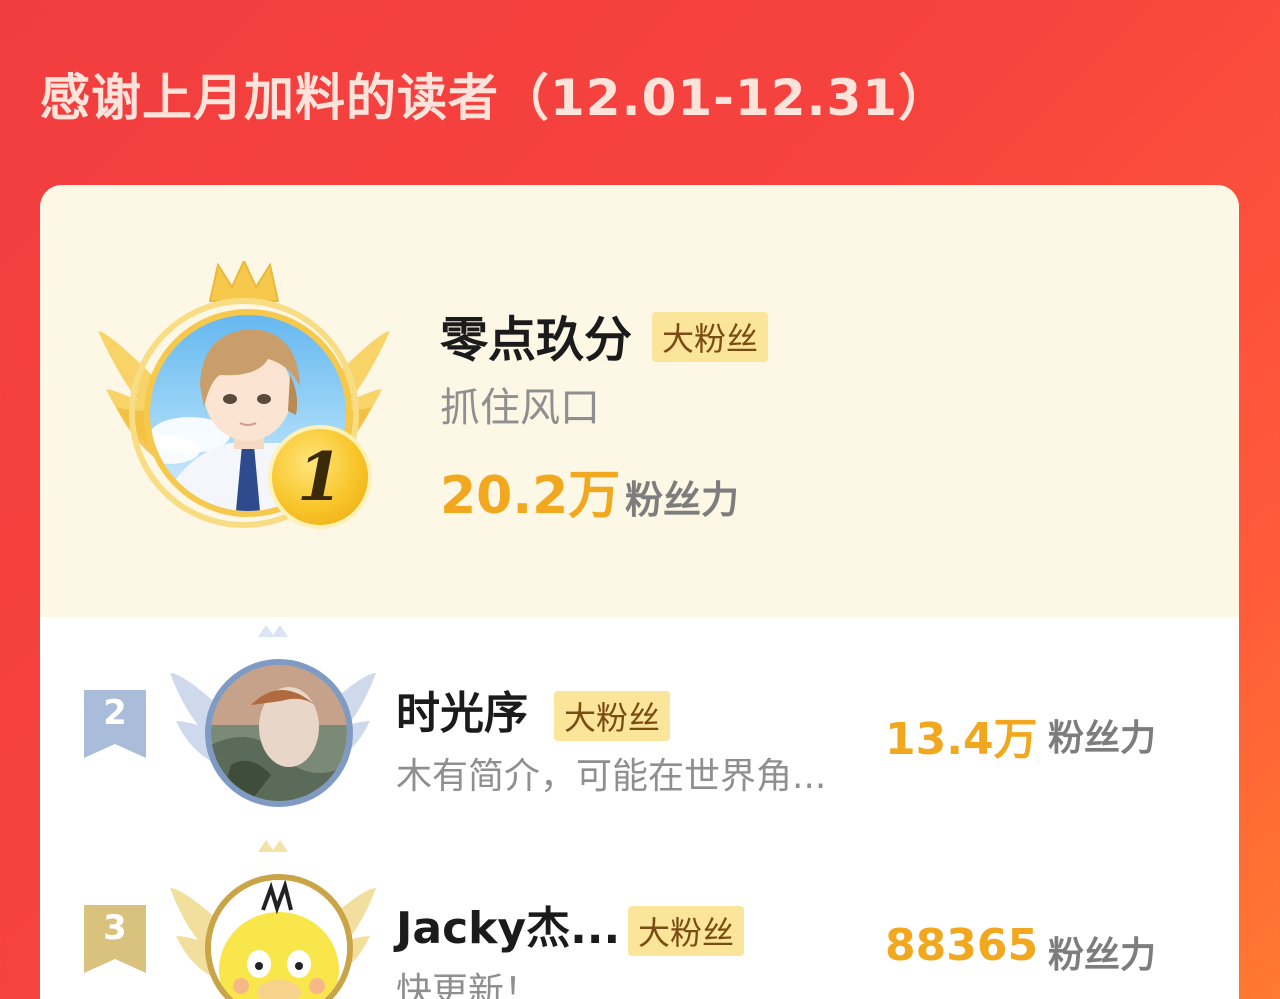 The image size is (1280, 999). Describe the element at coordinates (462, 709) in the screenshot. I see `fan-name: 时光序` at that location.